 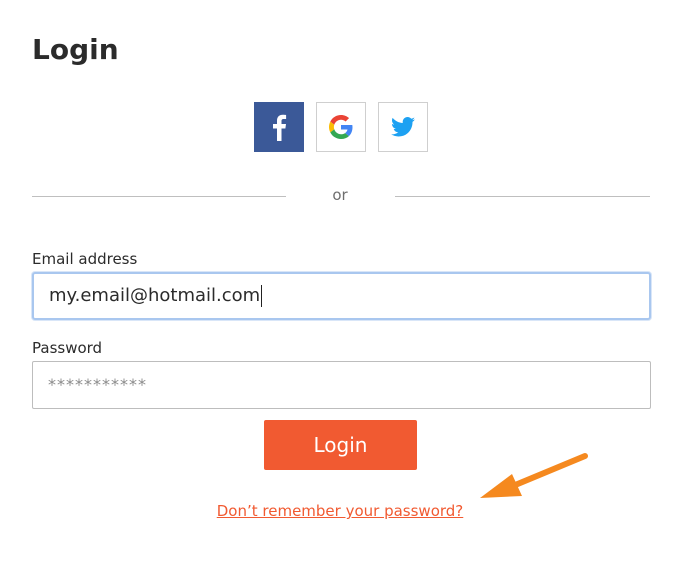 I want to click on email-label: Email address, so click(x=85, y=259).